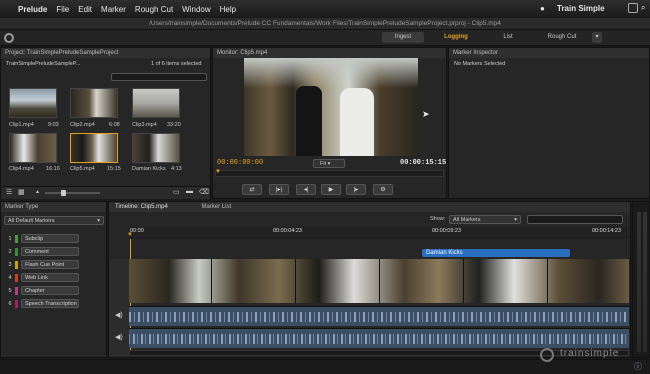 This screenshot has height=374, width=650. I want to click on show-label: Show:, so click(438, 219).